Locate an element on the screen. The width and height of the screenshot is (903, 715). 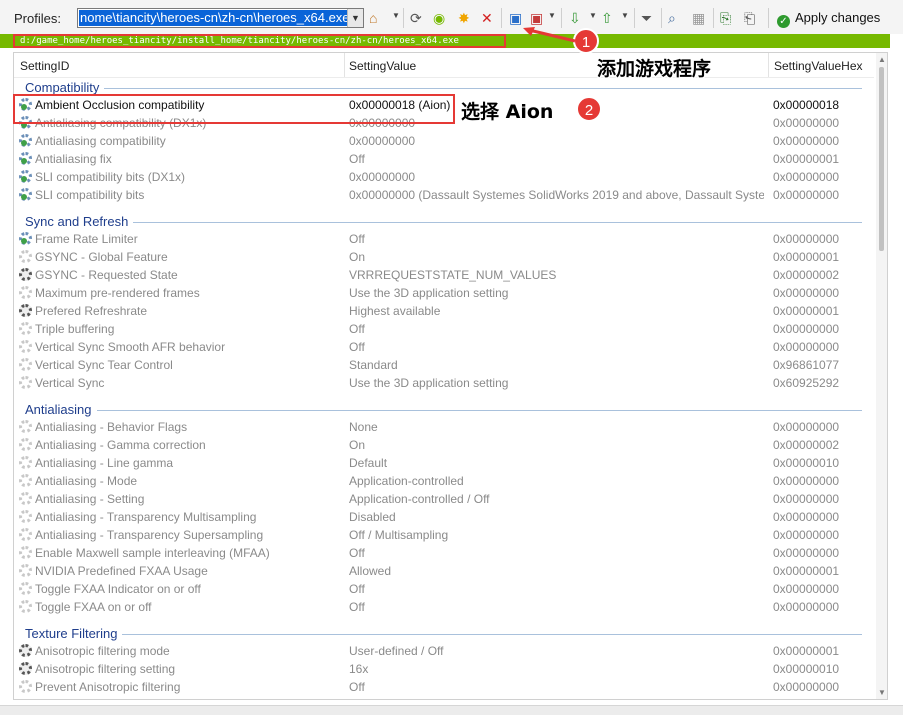
group-header: Compatibility is located at coordinates (62, 87).